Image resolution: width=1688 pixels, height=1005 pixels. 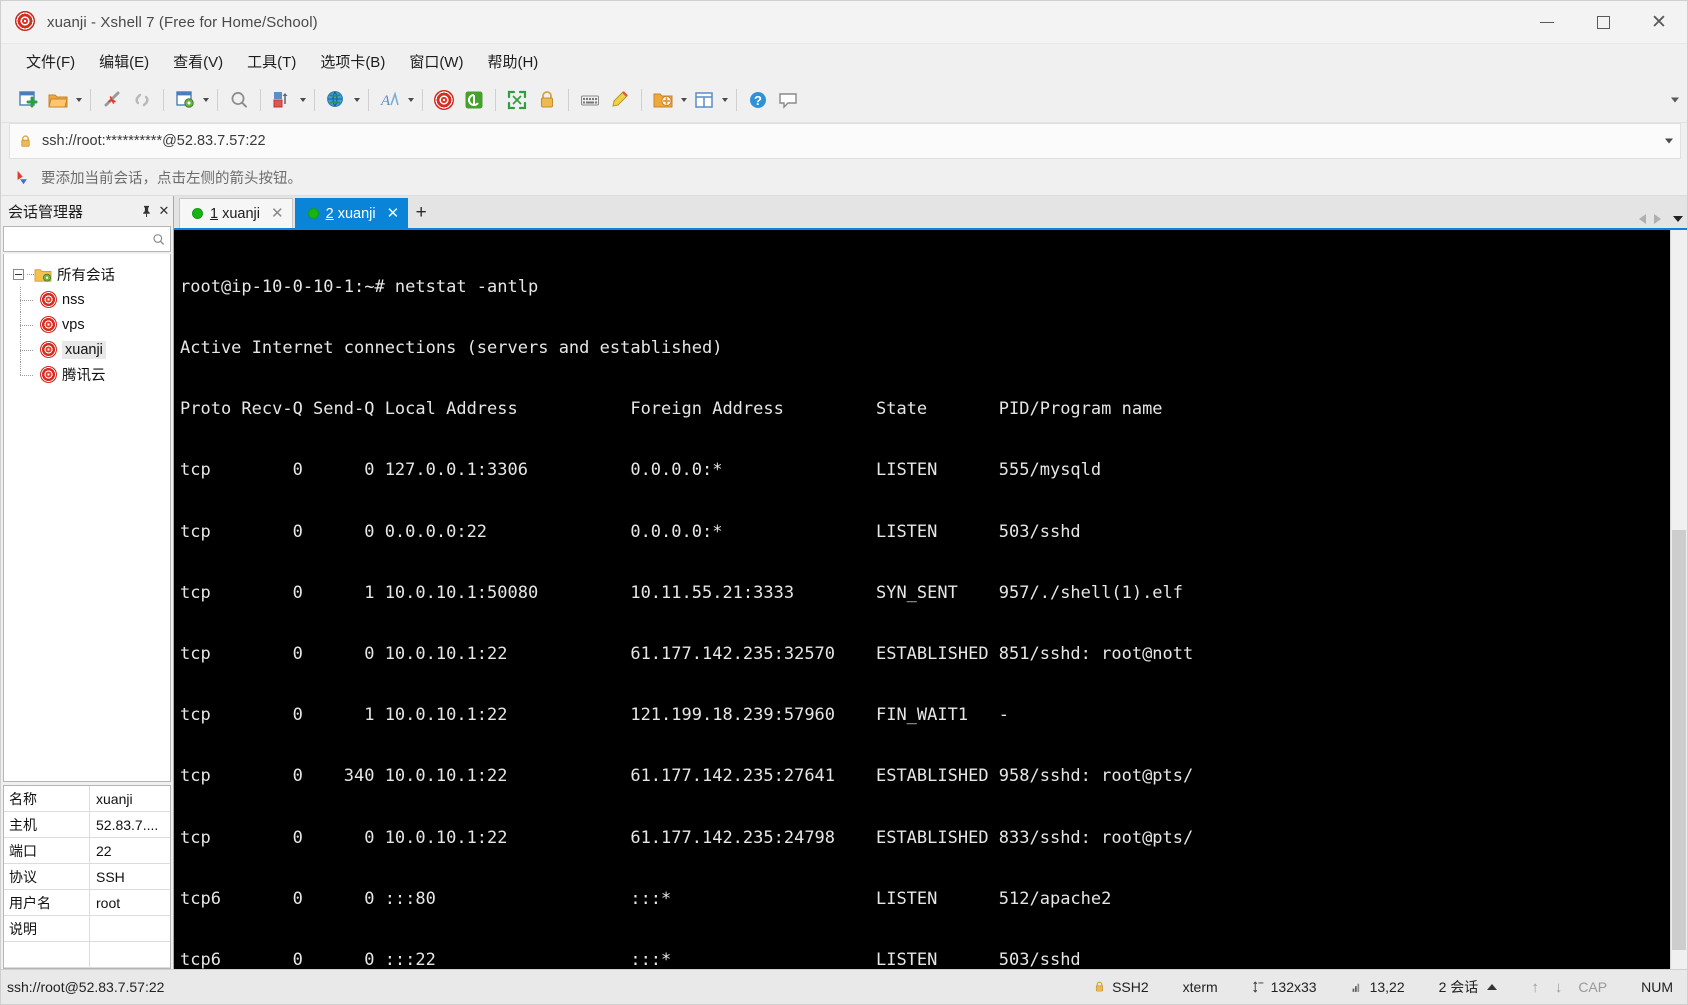 What do you see at coordinates (47, 798) in the screenshot?
I see `property-key: 名称` at bounding box center [47, 798].